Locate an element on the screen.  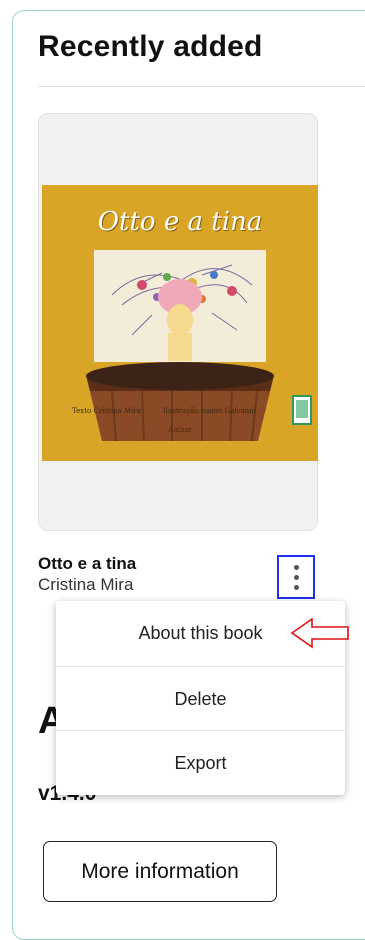
cover-title-text: Otto e a tina is located at coordinates (180, 222).